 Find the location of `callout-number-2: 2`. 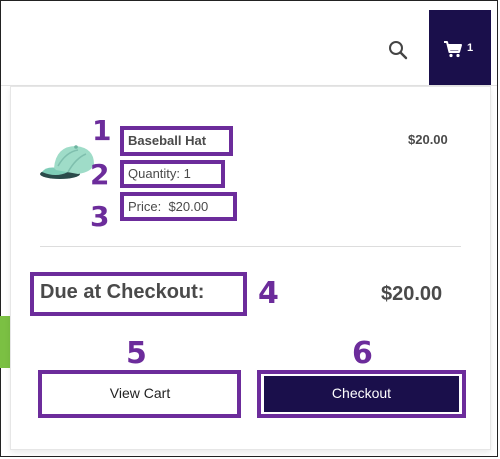

callout-number-2: 2 is located at coordinates (100, 174).